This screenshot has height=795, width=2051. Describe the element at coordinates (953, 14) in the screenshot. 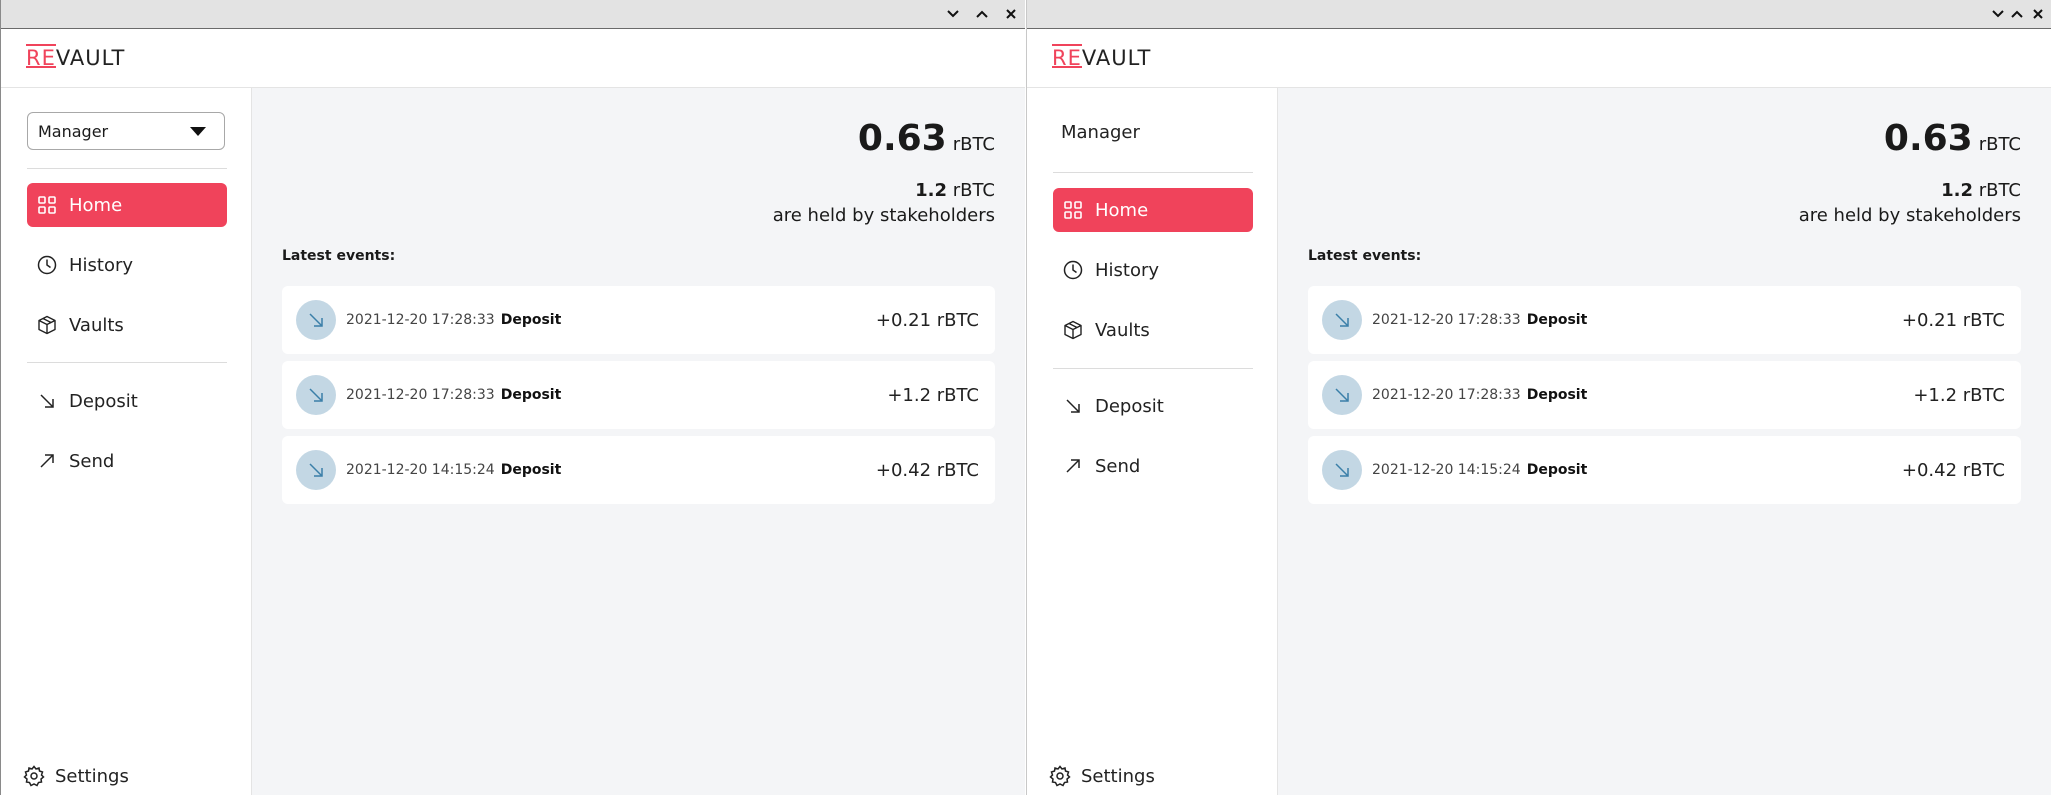

I see `minimize-icon` at that location.